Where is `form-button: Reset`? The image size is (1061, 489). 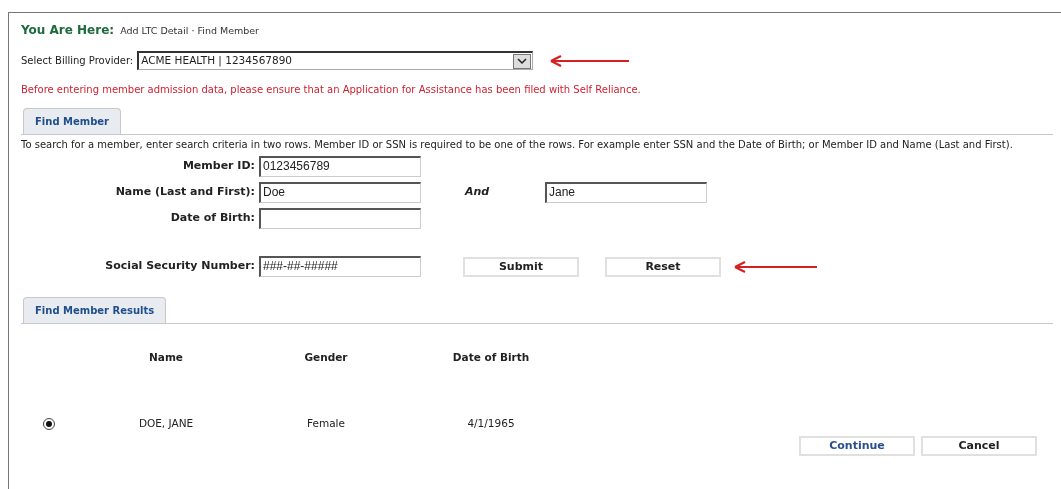
form-button: Reset is located at coordinates (663, 266).